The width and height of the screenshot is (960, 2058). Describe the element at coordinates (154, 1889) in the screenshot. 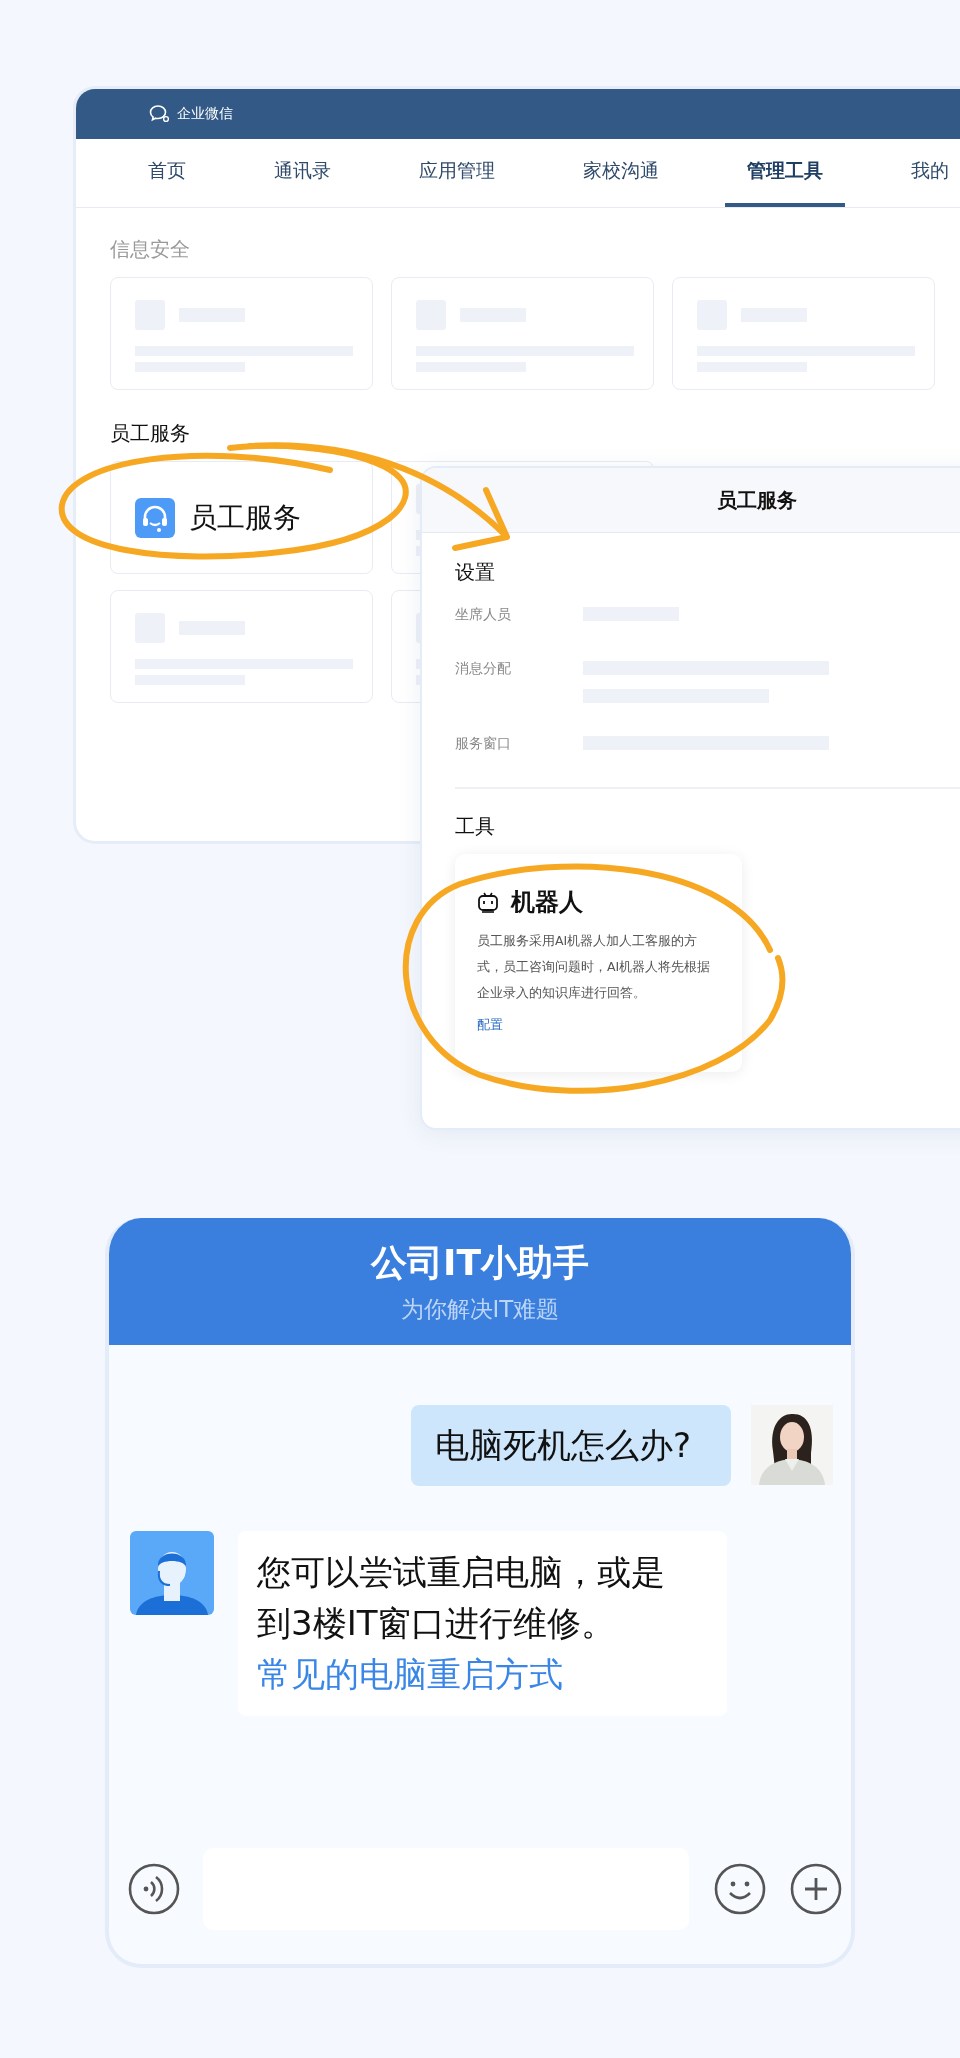

I see `voice-icon` at that location.